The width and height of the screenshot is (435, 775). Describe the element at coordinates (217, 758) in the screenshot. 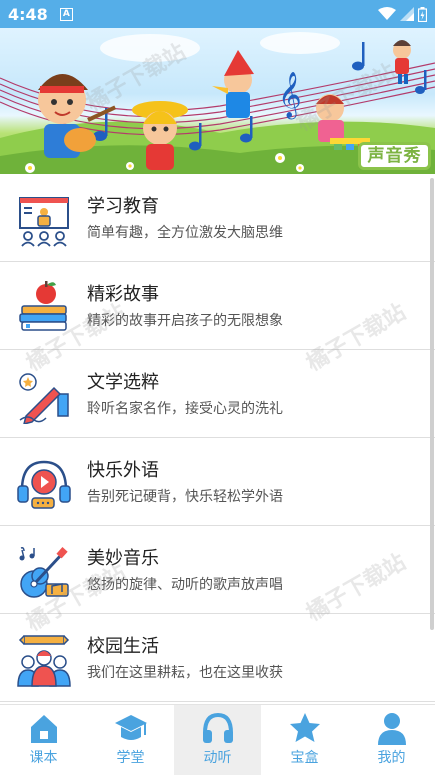

I see `nav-label: 动听` at that location.